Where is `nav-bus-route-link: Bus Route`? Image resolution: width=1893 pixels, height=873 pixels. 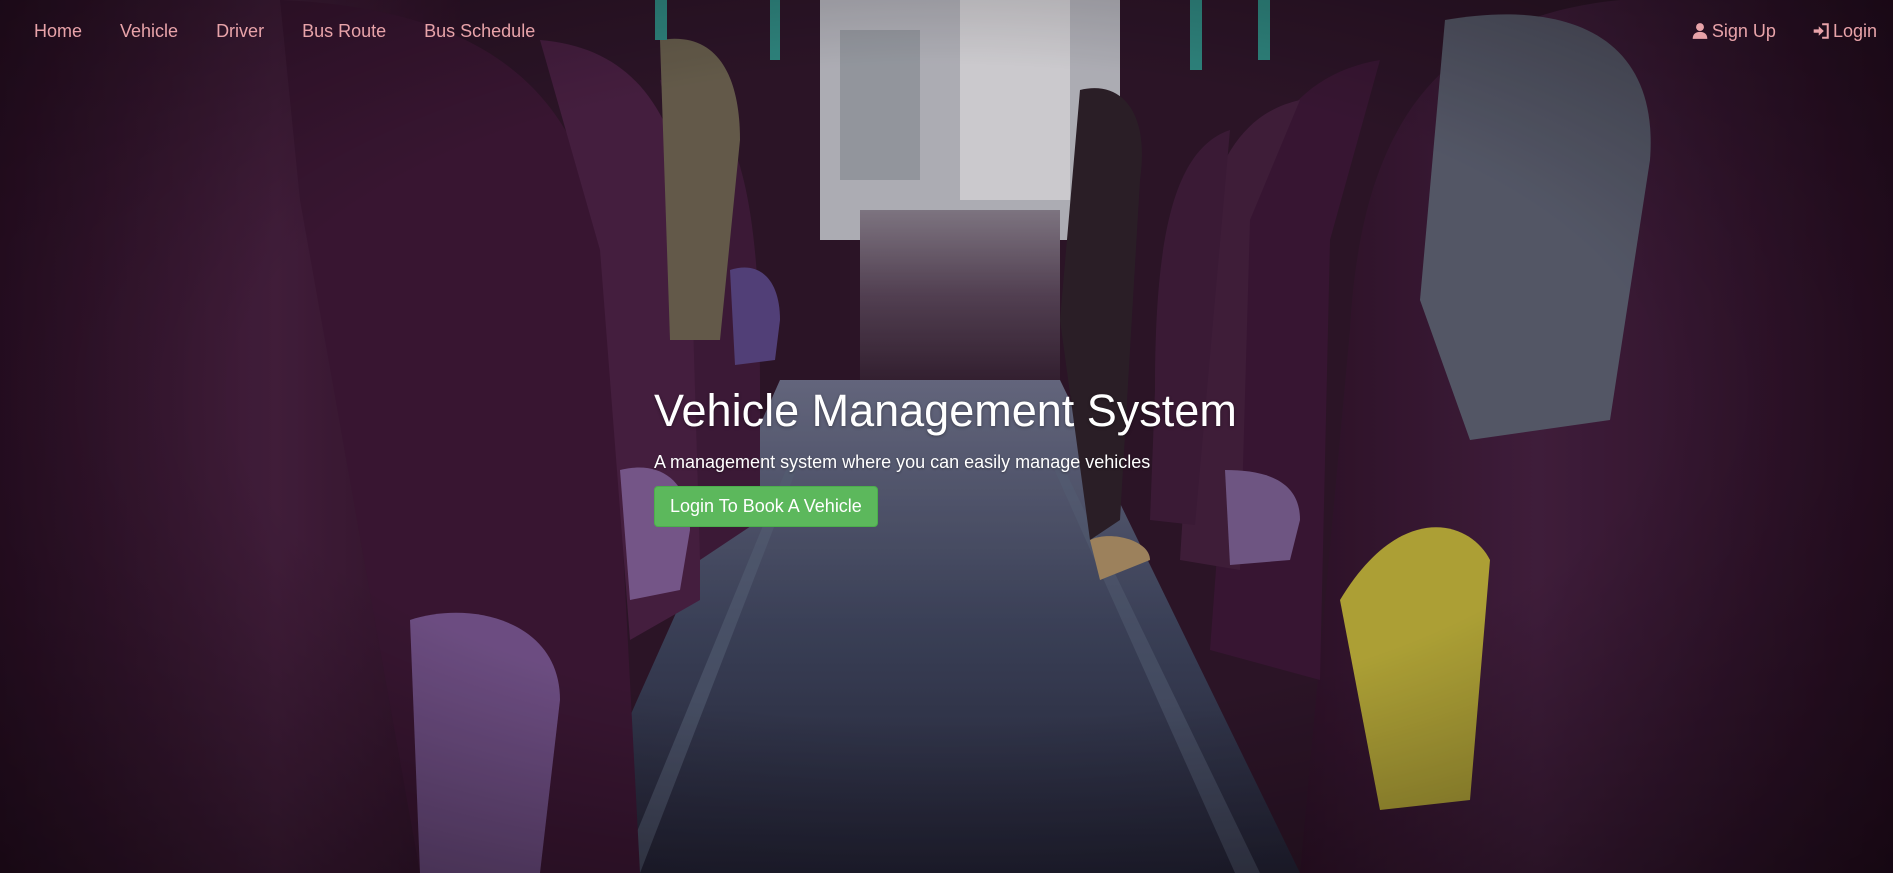 nav-bus-route-link: Bus Route is located at coordinates (344, 31).